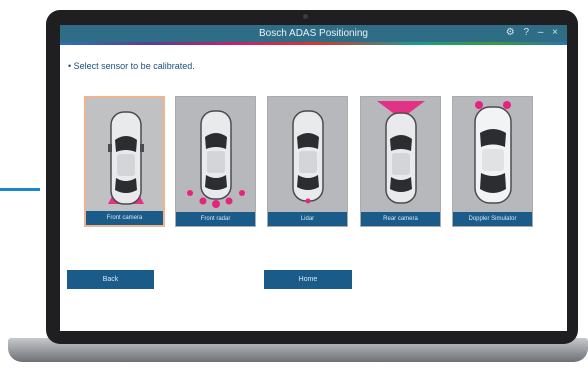  I want to click on back-button: Back, so click(110, 279).